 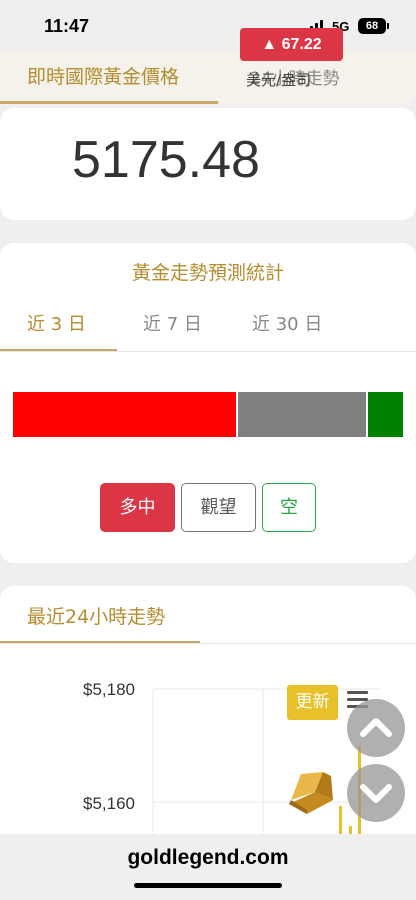 I want to click on status-bar: 11:47 5G 68, so click(x=208, y=25).